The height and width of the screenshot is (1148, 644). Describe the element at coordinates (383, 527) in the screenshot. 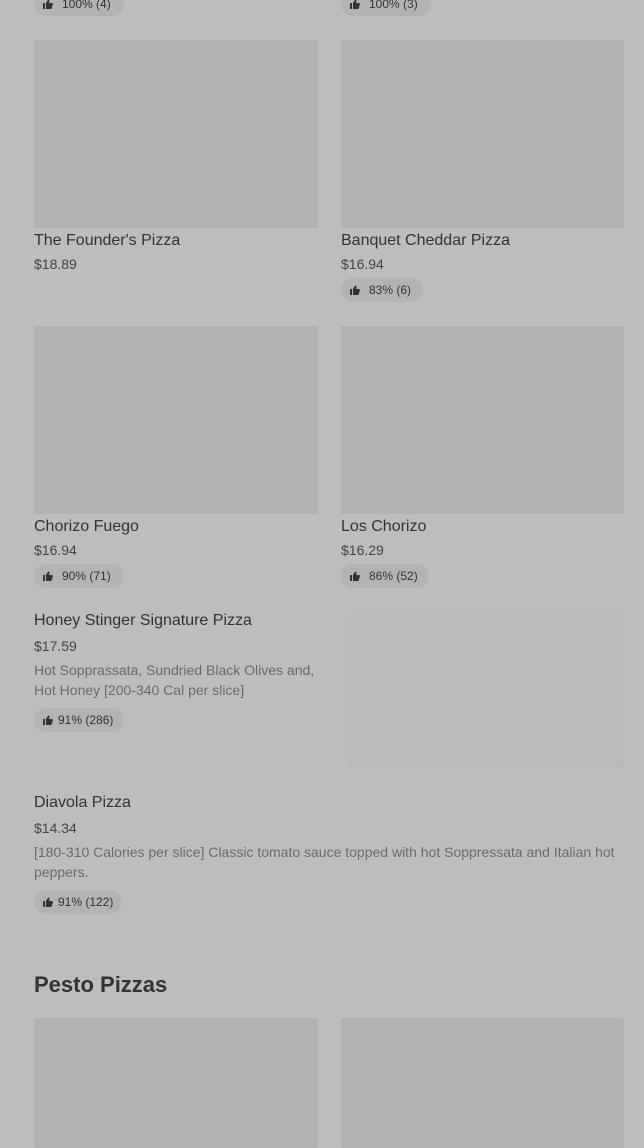

I see `item-name: Los Chorizo` at that location.